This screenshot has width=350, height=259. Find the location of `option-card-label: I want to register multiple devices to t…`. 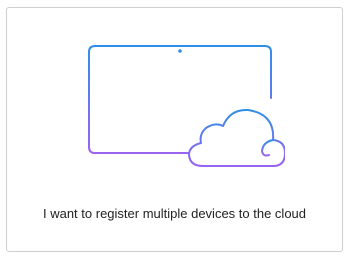

option-card-label: I want to register multiple devices to t… is located at coordinates (174, 213).